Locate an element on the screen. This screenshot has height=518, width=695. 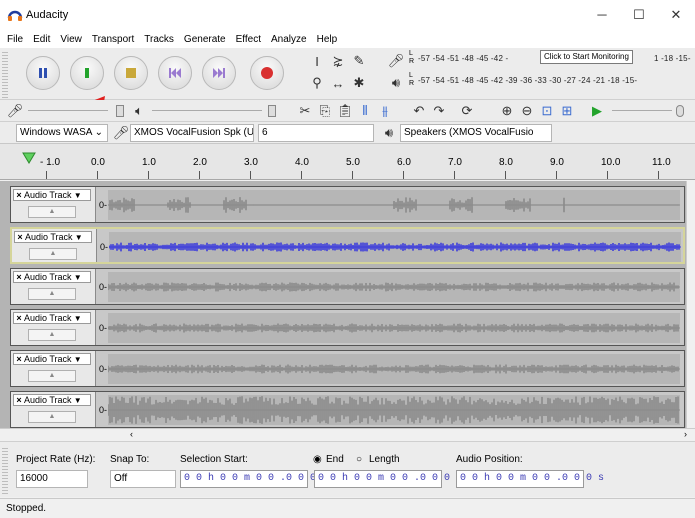
recording-channels-select: 6 is located at coordinates (316, 133).